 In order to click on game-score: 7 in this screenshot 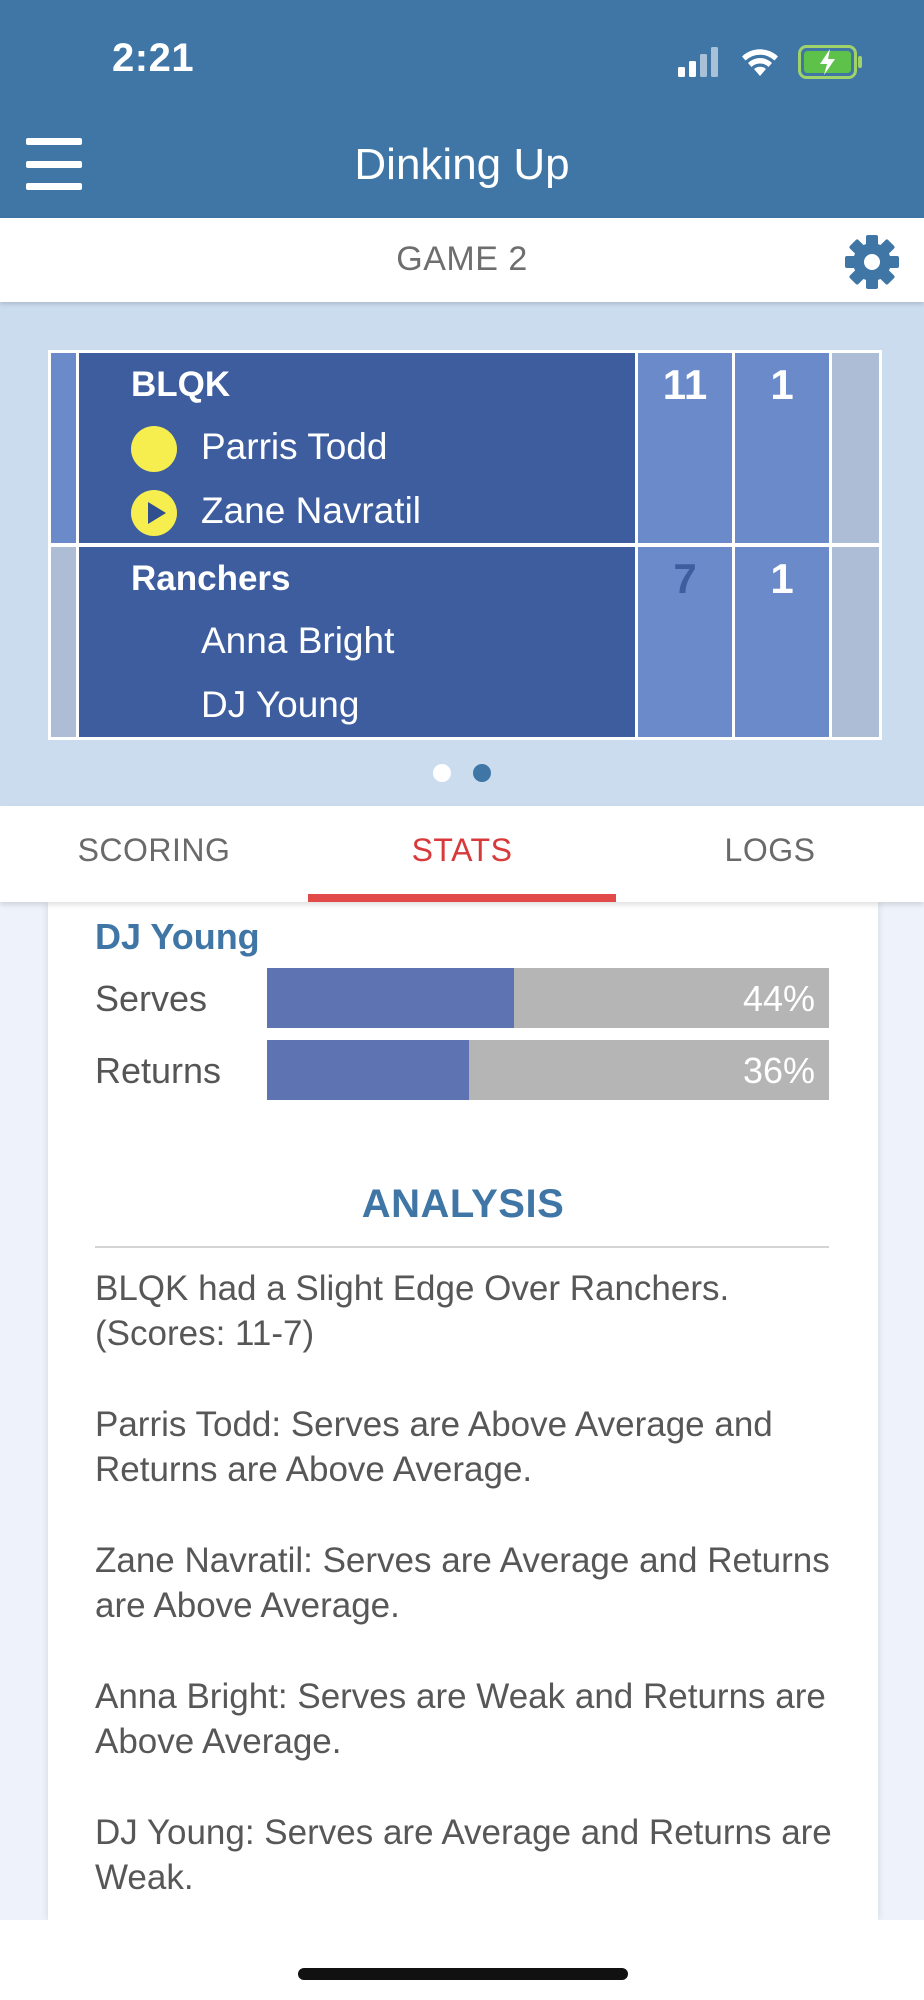, I will do `click(685, 578)`.